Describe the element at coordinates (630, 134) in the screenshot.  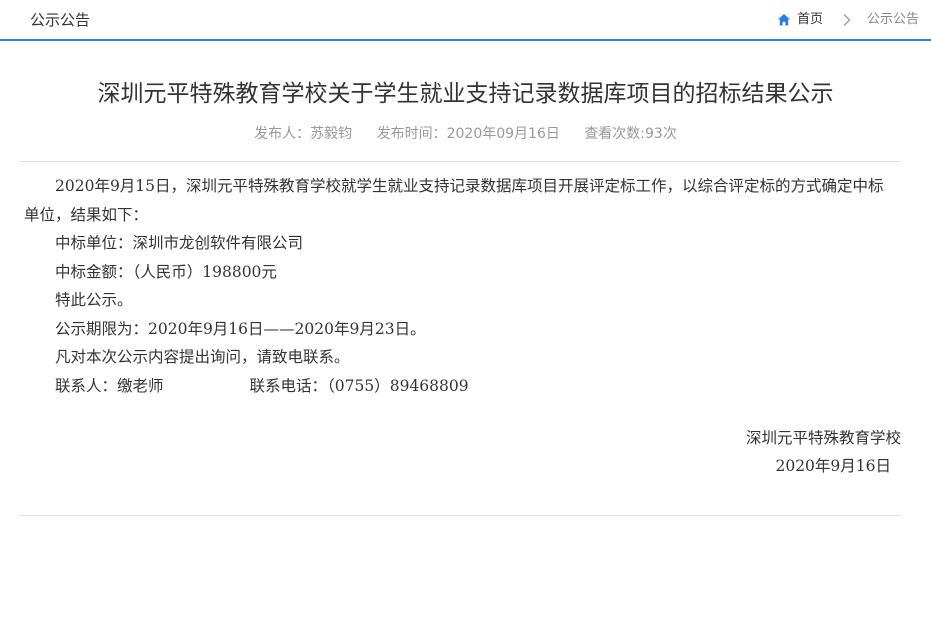
I see `meta-views: 查看次数:93次` at that location.